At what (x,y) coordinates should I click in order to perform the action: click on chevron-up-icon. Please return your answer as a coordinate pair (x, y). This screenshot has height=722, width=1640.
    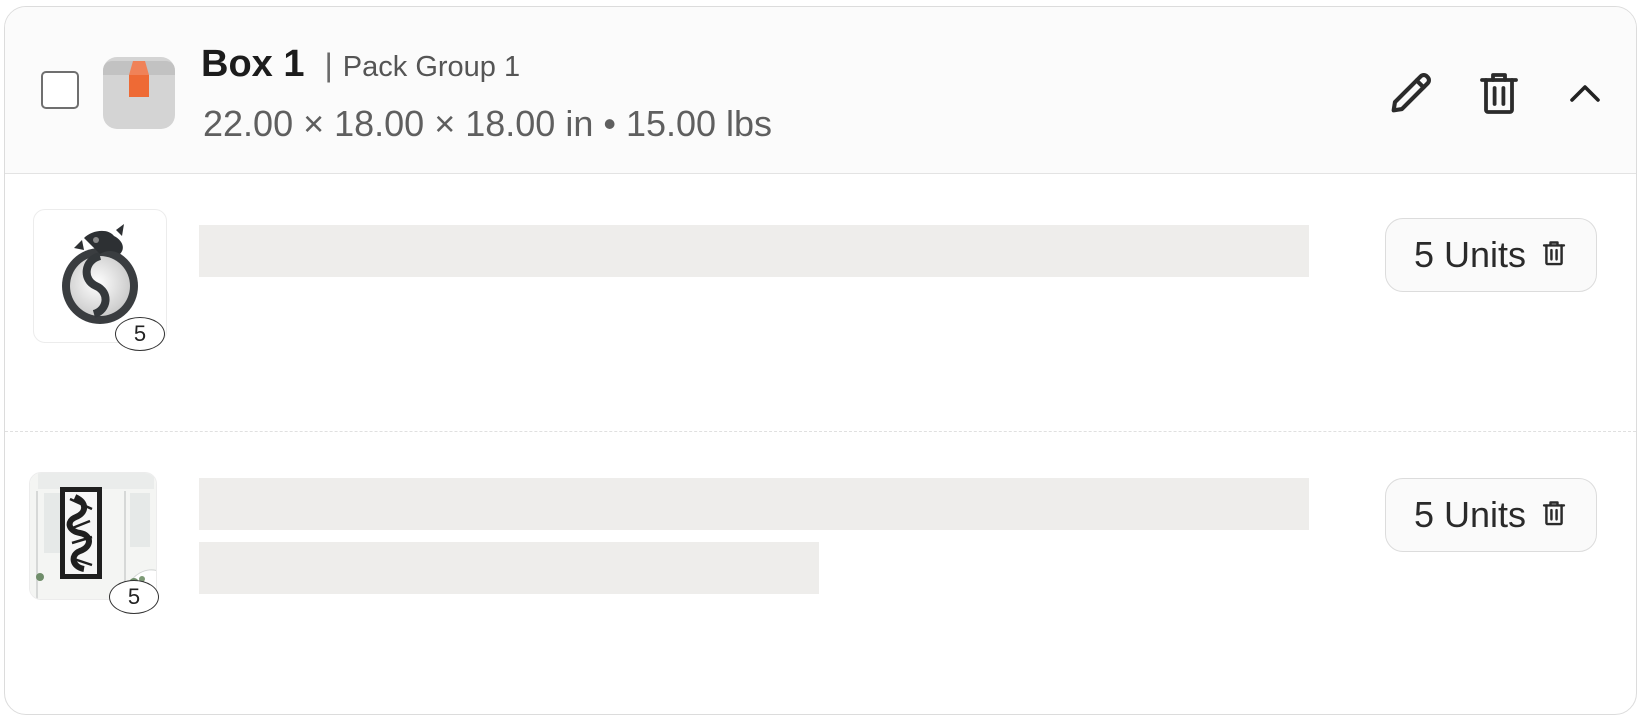
    Looking at the image, I should click on (1585, 95).